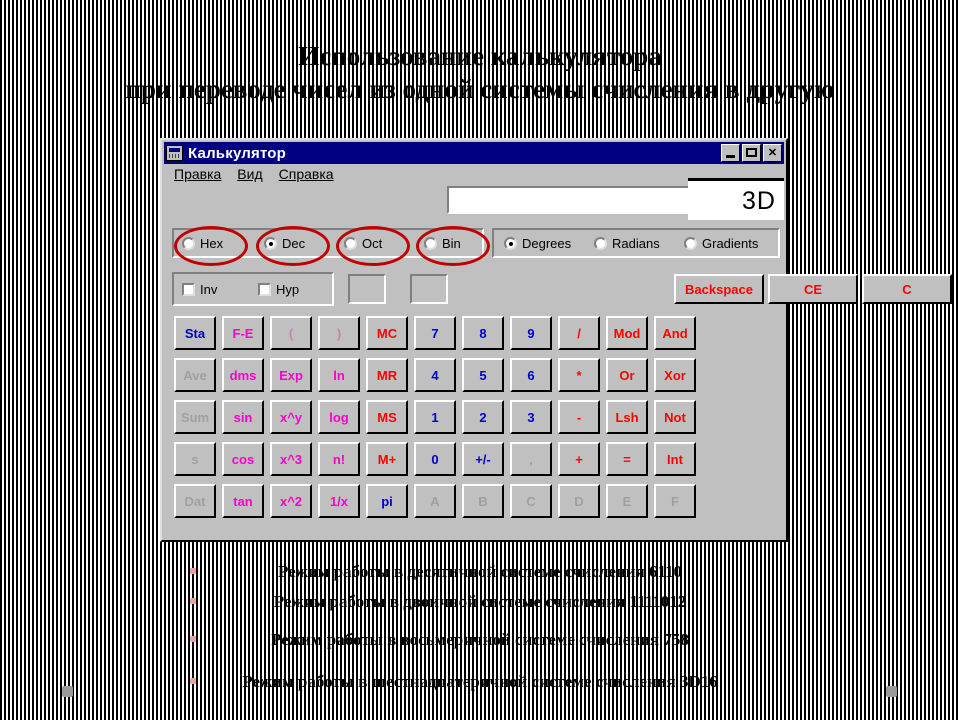 Image resolution: width=960 pixels, height=720 pixels. Describe the element at coordinates (531, 333) in the screenshot. I see `key-9: 9` at that location.